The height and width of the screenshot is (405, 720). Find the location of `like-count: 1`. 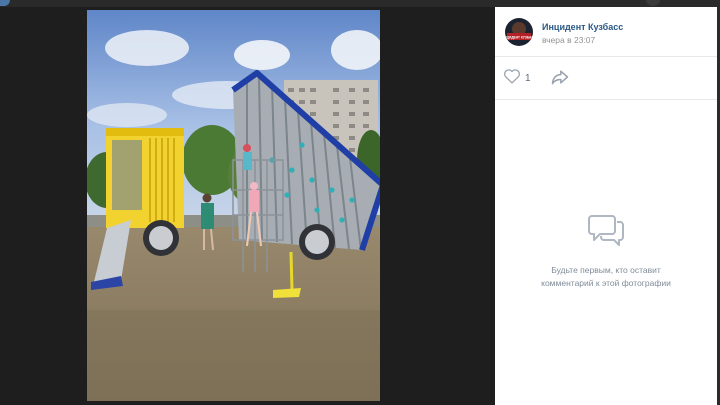

like-count: 1 is located at coordinates (528, 78).